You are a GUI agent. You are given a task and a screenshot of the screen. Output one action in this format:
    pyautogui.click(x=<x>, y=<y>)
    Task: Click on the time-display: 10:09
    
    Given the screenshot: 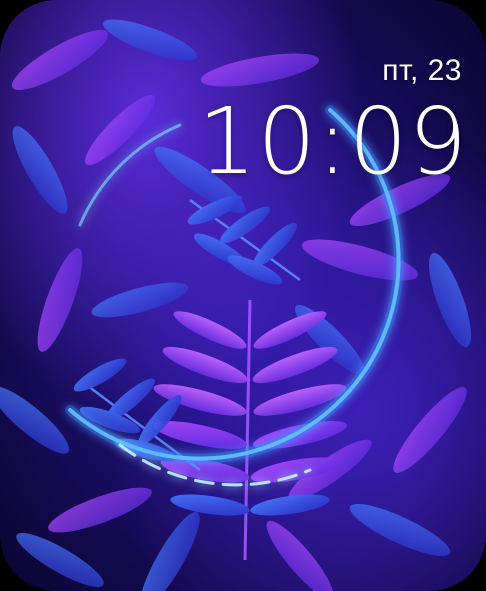 What is the action you would take?
    pyautogui.click(x=332, y=141)
    